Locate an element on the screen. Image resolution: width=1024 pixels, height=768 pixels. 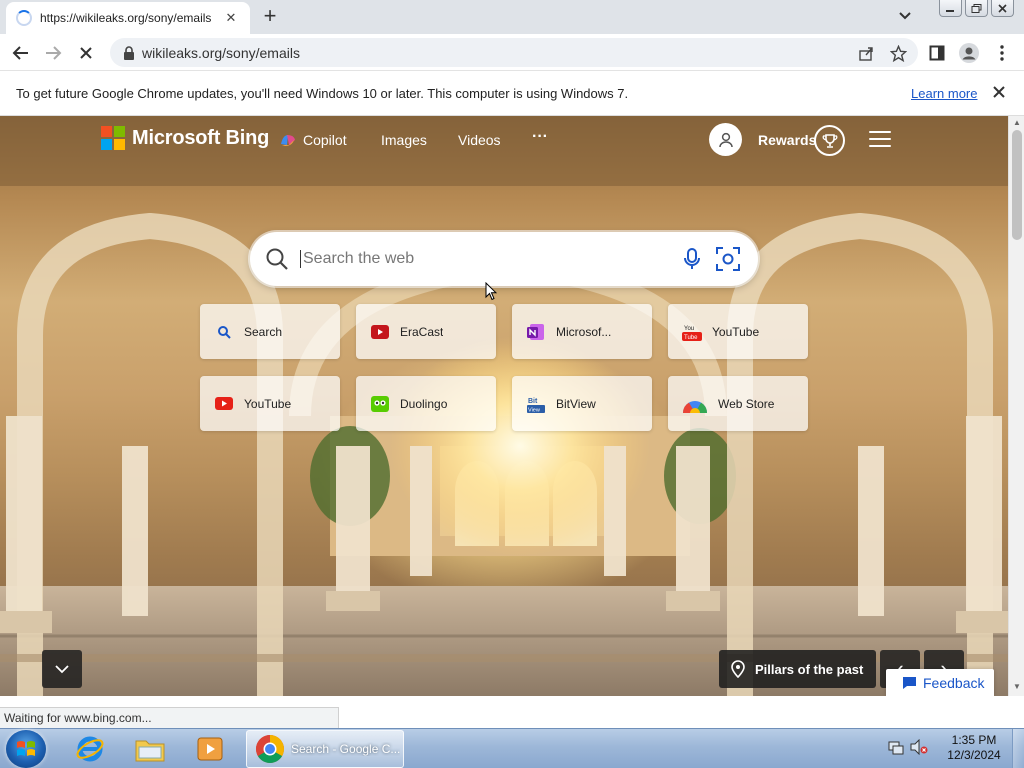
feedback-button: Feedback is located at coordinates (940, 682).